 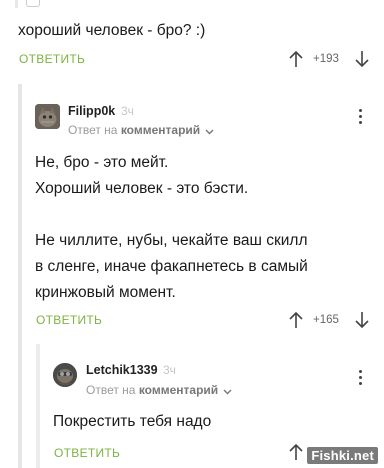 What do you see at coordinates (326, 59) in the screenshot?
I see `score-count: +193` at bounding box center [326, 59].